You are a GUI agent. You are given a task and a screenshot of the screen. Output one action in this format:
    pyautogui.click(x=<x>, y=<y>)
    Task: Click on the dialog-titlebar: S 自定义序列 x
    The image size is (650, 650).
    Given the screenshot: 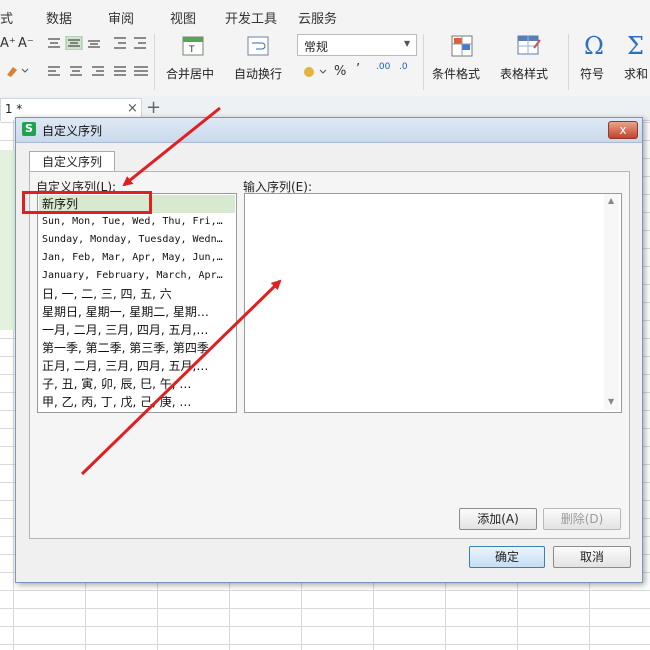 What is the action you would take?
    pyautogui.click(x=329, y=130)
    